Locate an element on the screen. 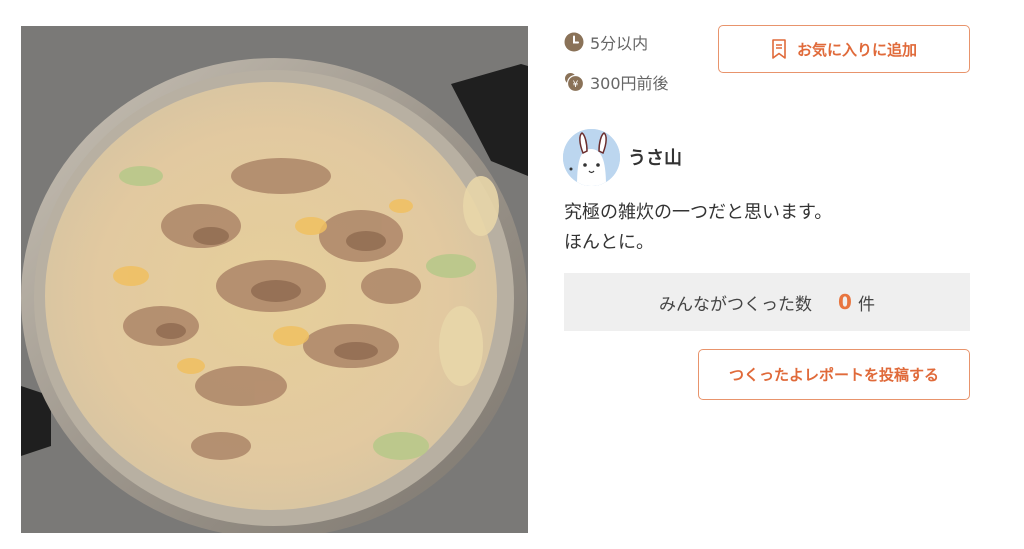  cost-text: 300円前後 is located at coordinates (629, 83).